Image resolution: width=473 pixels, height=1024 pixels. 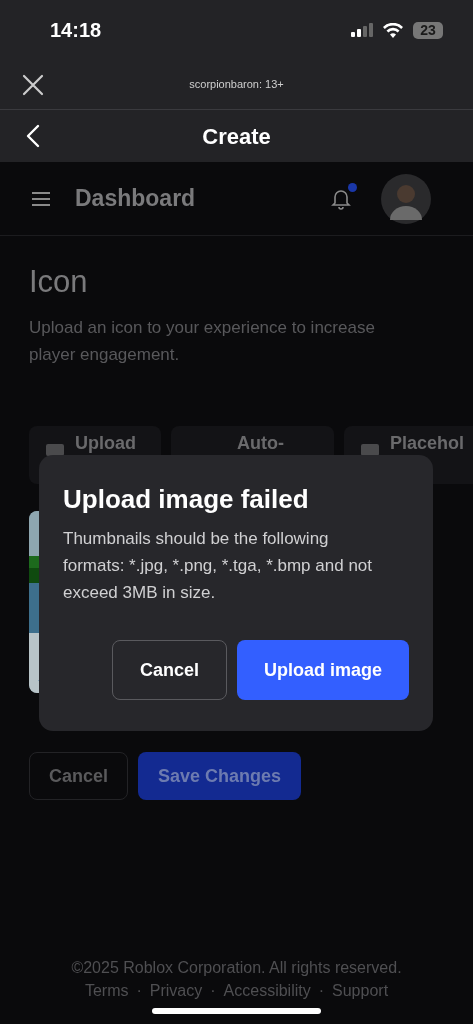 What do you see at coordinates (59, 282) in the screenshot?
I see `section-title: Icon` at bounding box center [59, 282].